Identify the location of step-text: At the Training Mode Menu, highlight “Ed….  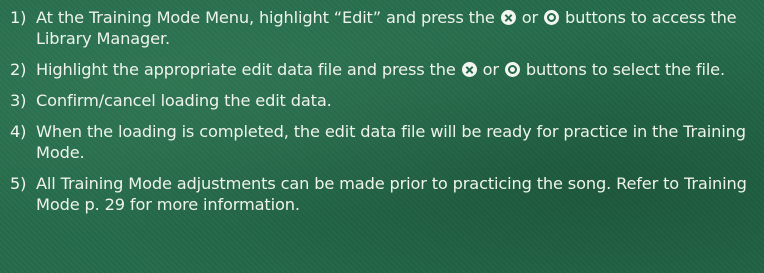
(396, 28).